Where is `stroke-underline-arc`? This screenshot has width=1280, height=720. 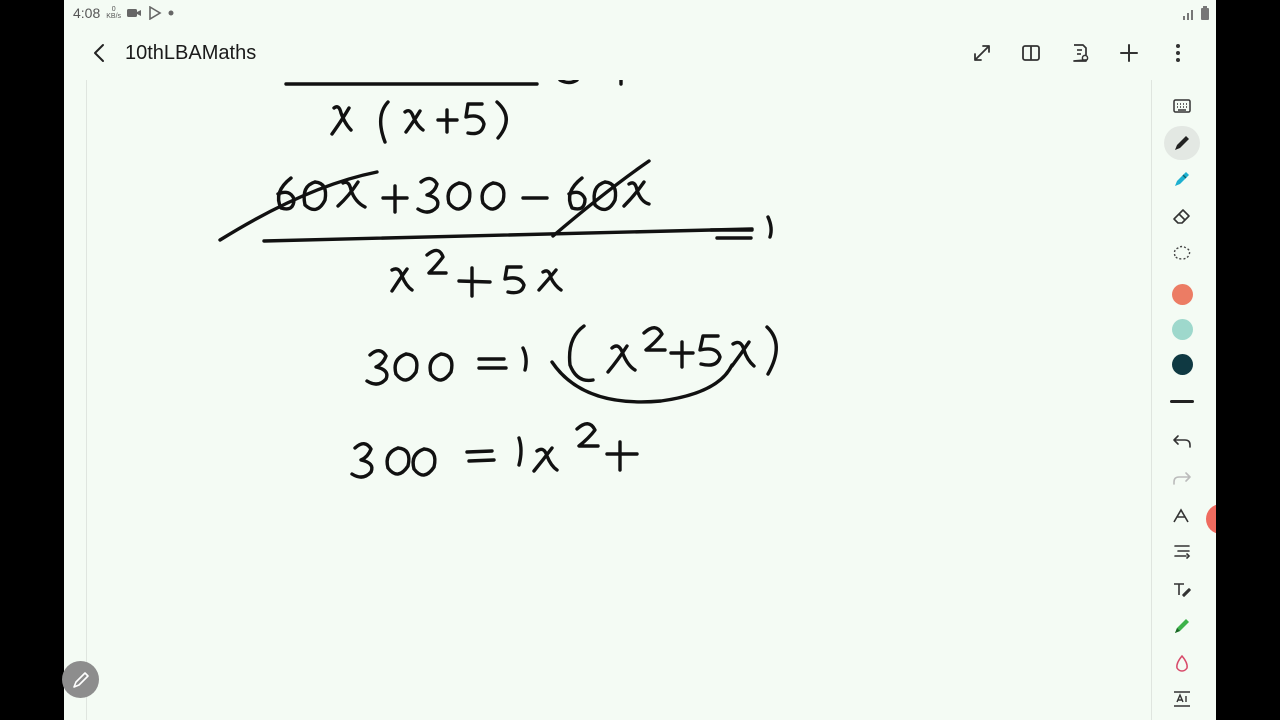
stroke-underline-arc is located at coordinates (642, 382).